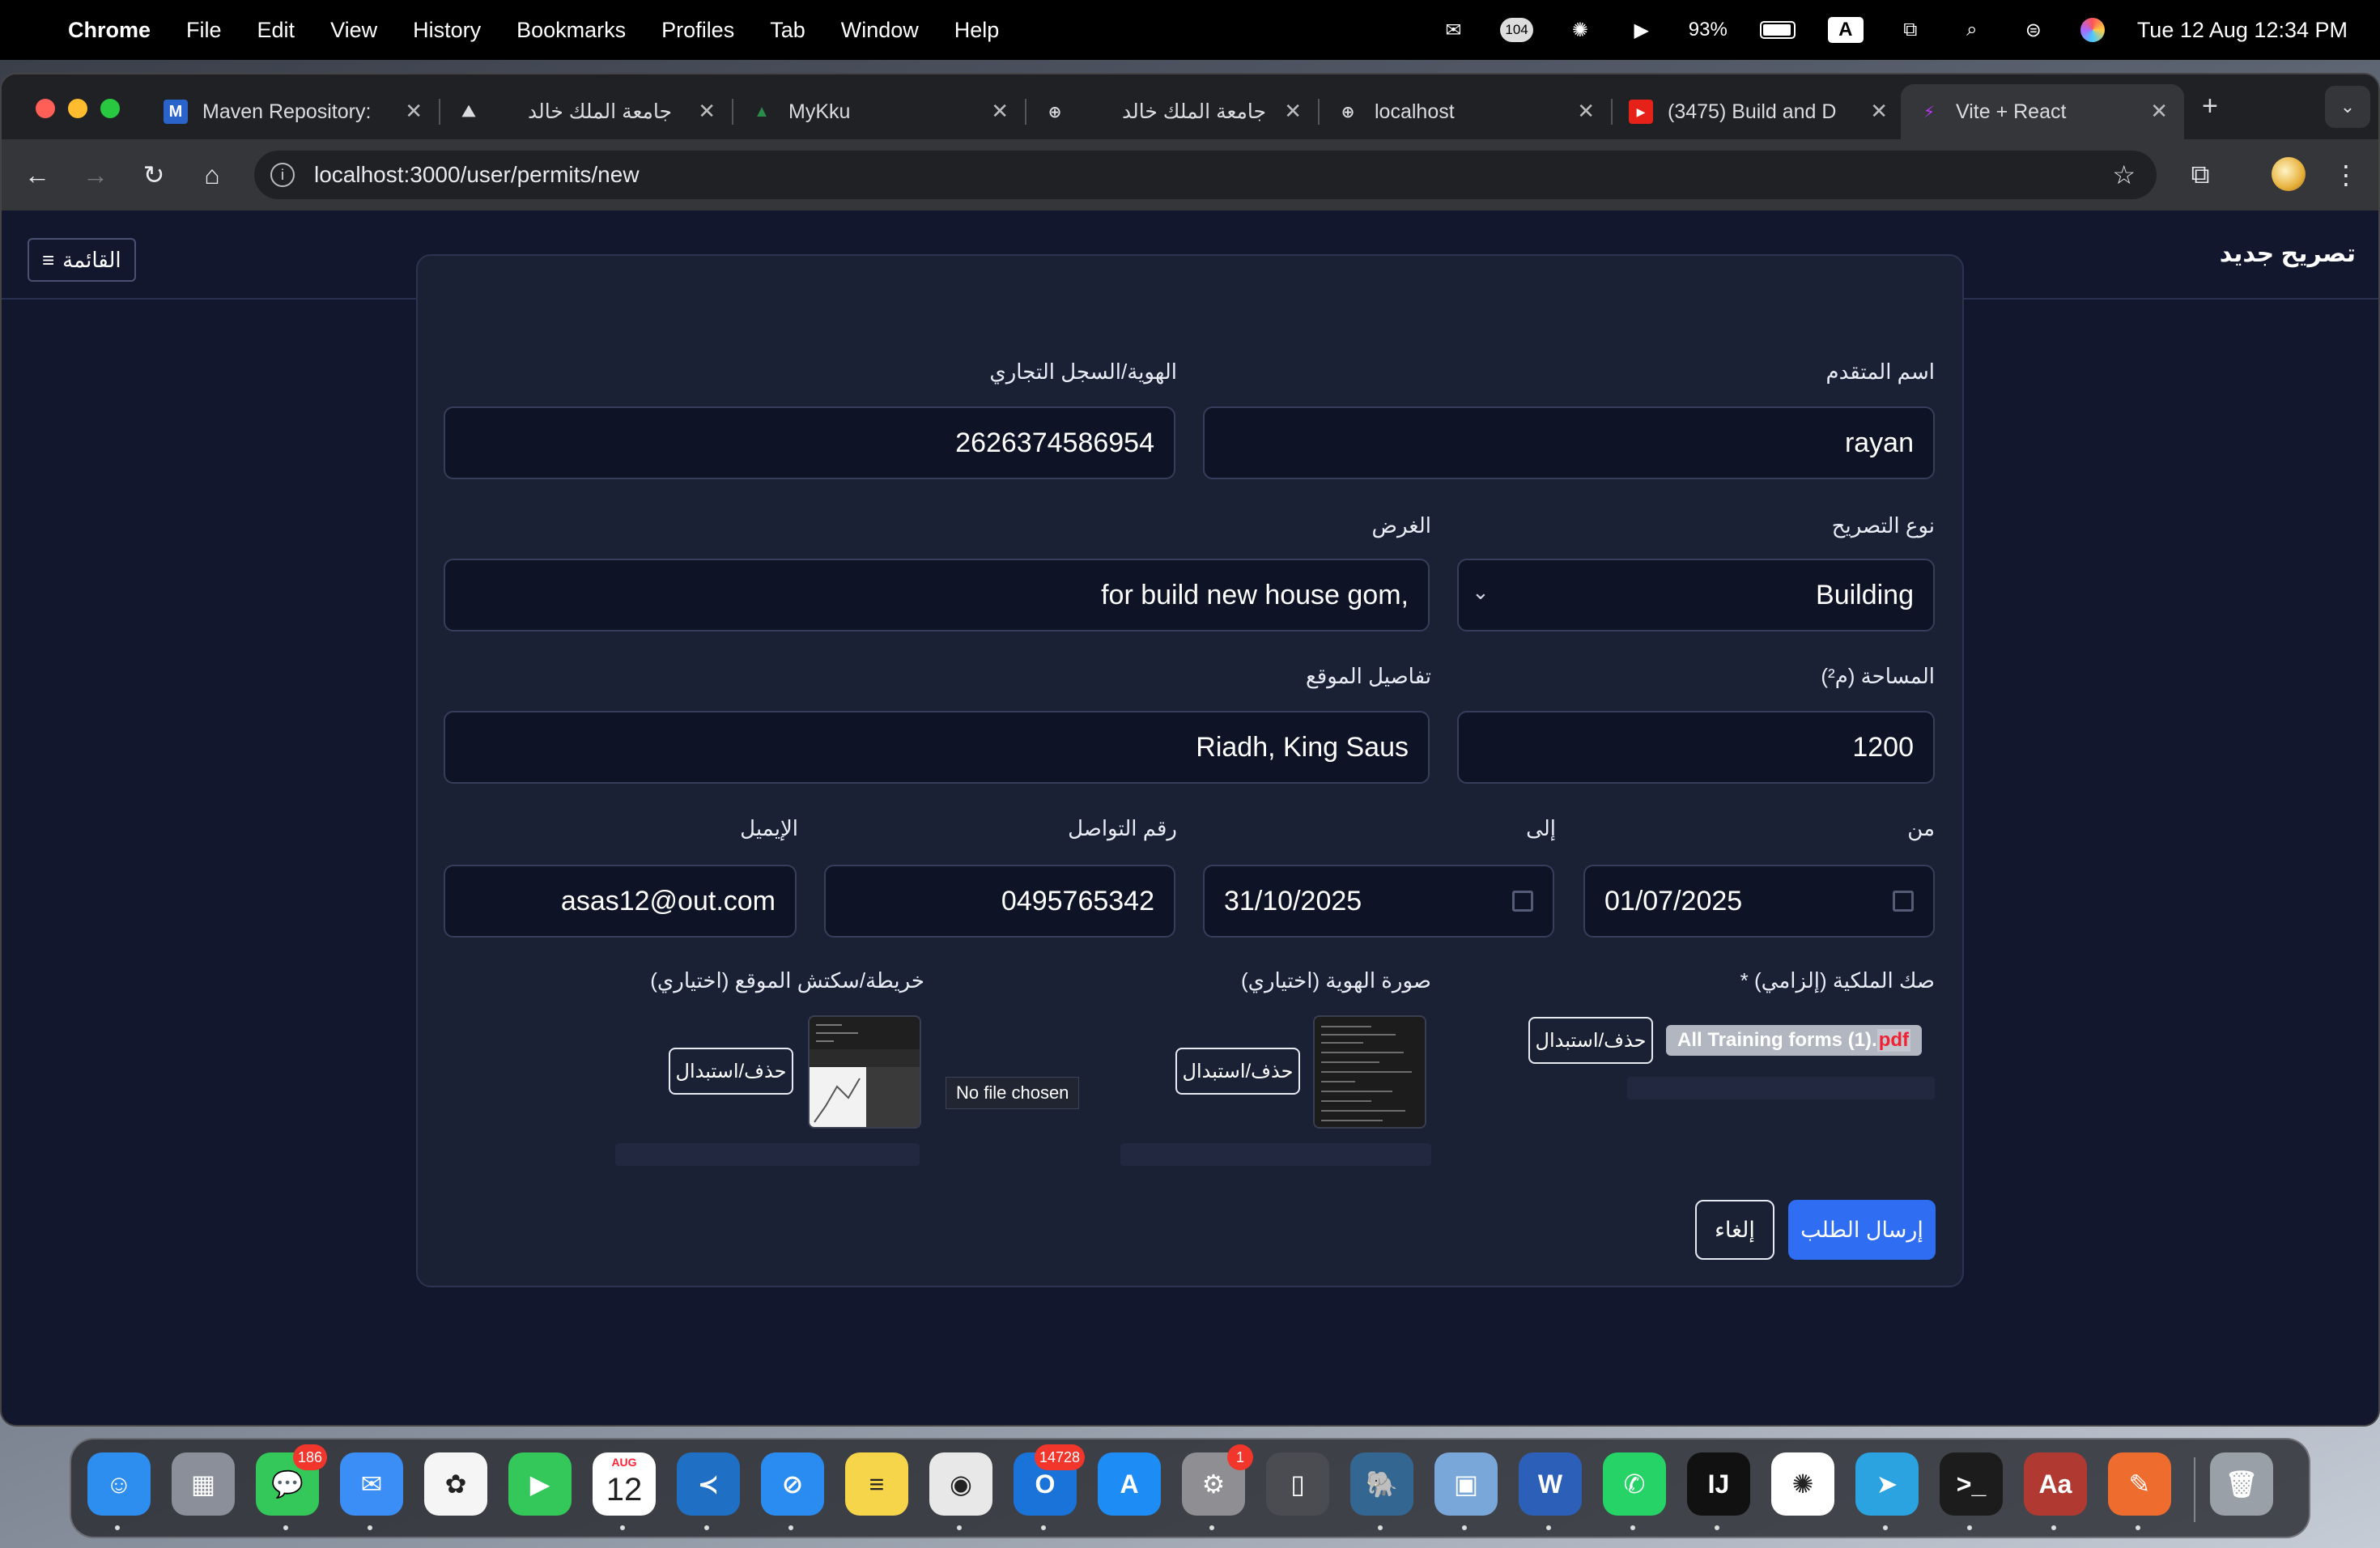 The height and width of the screenshot is (1548, 2380). I want to click on site-info-icon: i, so click(282, 175).